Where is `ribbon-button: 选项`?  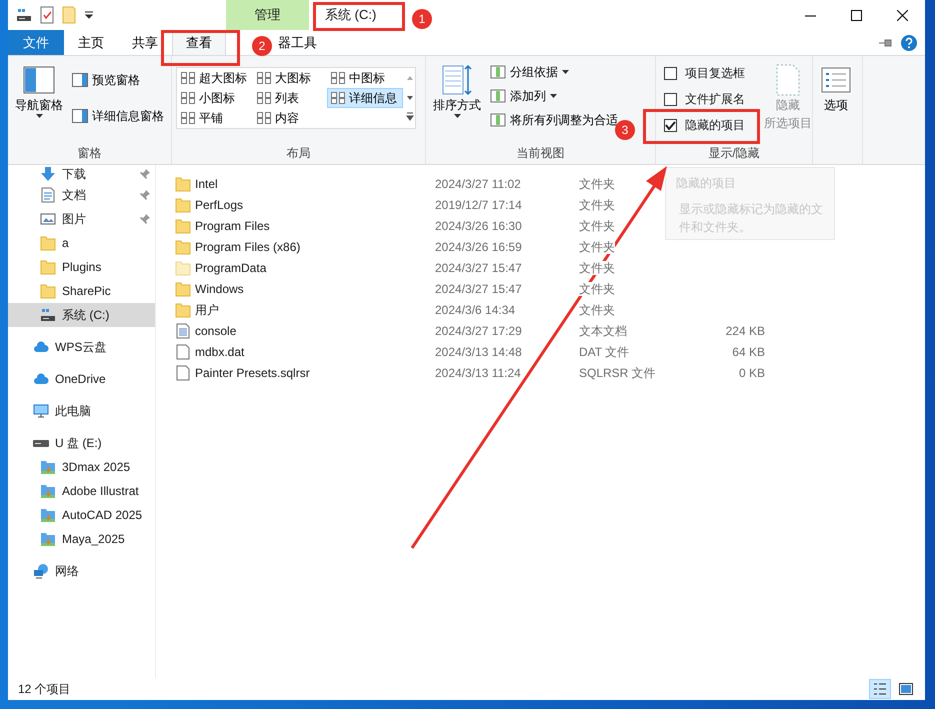 ribbon-button: 选项 is located at coordinates (836, 103).